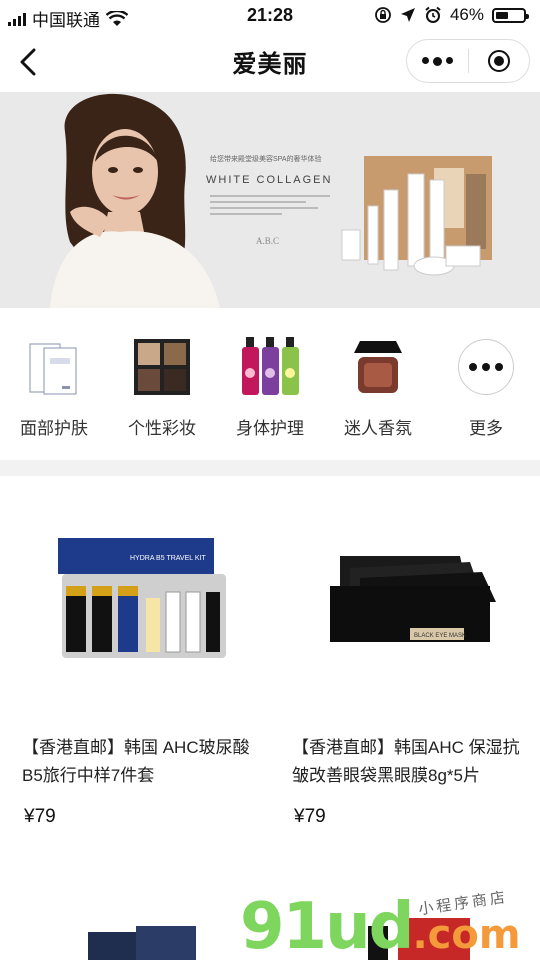 Image resolution: width=540 pixels, height=964 pixels. Describe the element at coordinates (162, 428) in the screenshot. I see `category-label: 个性彩妆` at that location.